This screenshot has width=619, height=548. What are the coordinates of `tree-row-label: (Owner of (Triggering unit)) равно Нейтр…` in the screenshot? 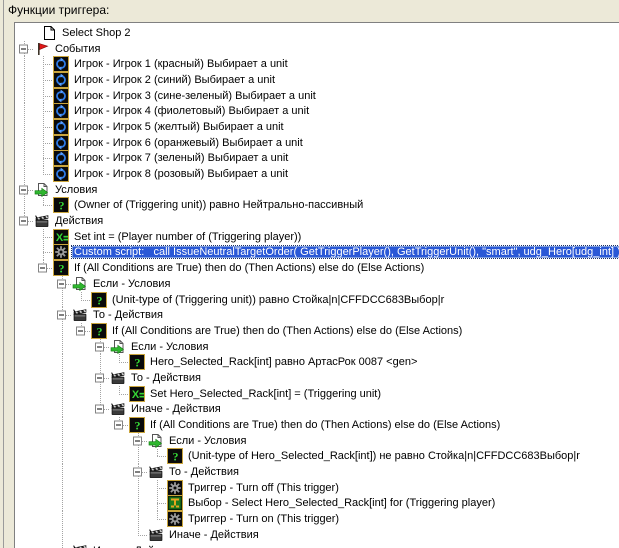 It's located at (219, 205).